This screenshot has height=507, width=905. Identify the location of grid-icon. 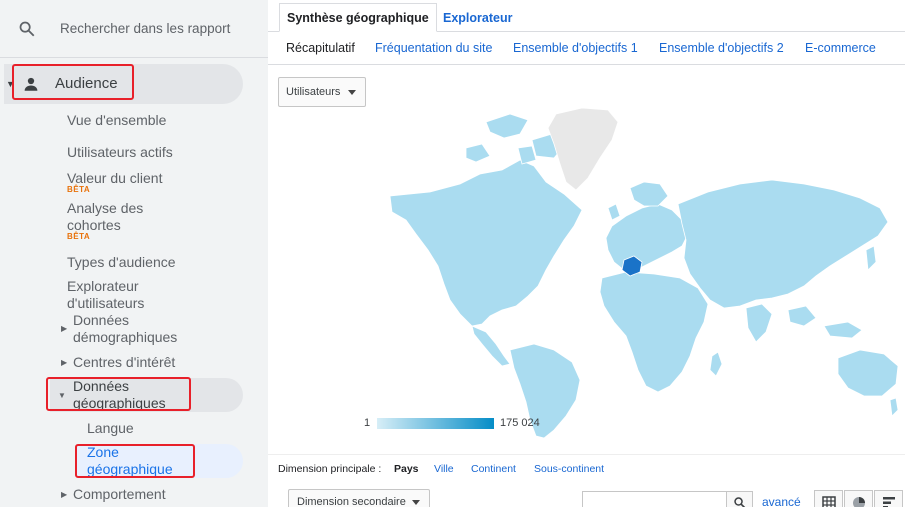
(829, 501).